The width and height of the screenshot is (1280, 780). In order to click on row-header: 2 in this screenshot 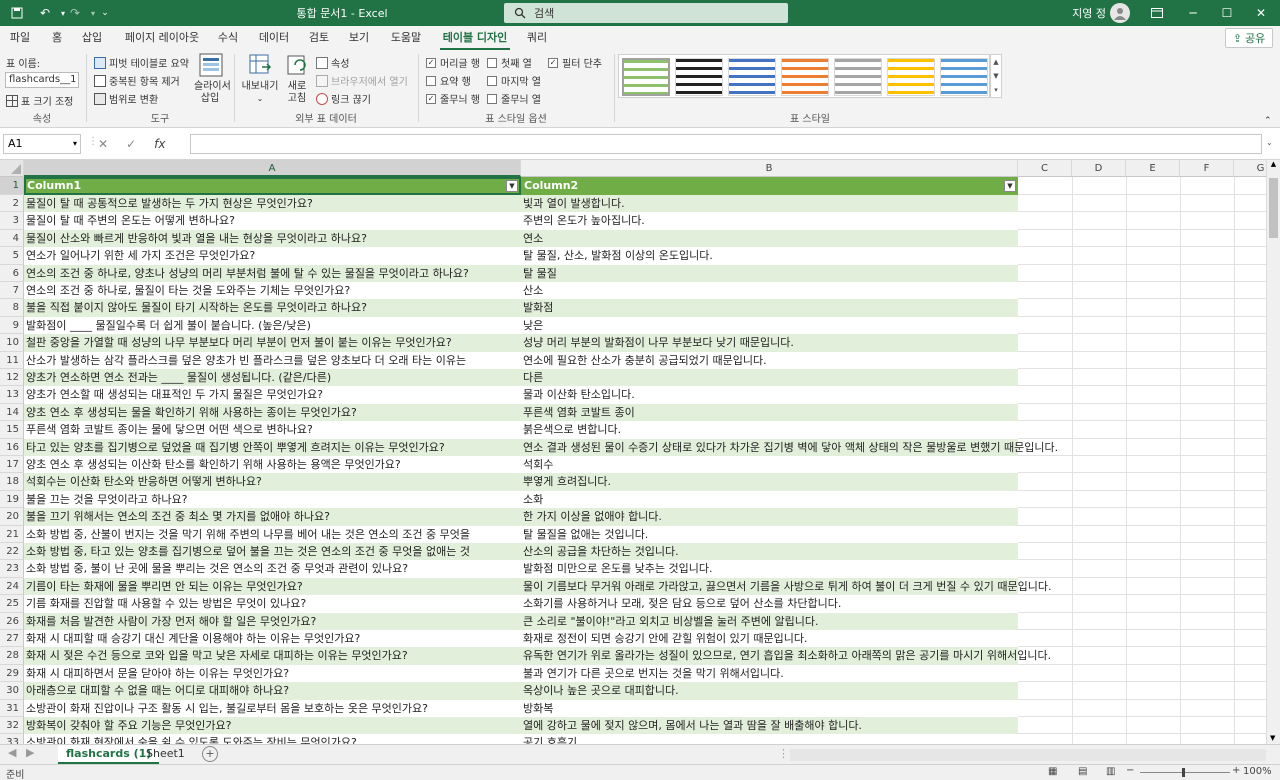, I will do `click(12, 204)`.